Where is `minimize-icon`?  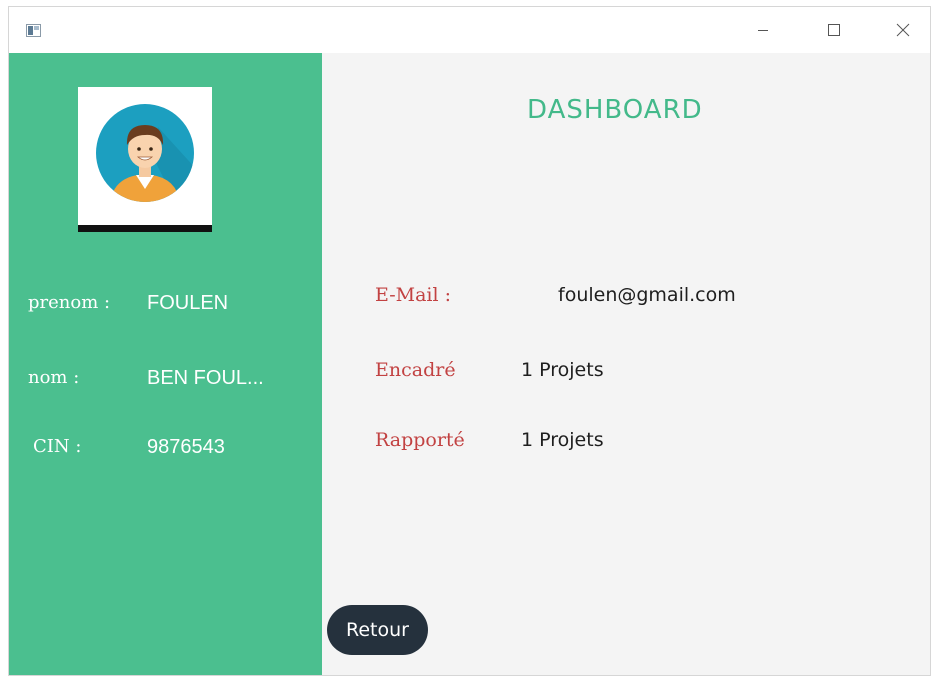 minimize-icon is located at coordinates (763, 30).